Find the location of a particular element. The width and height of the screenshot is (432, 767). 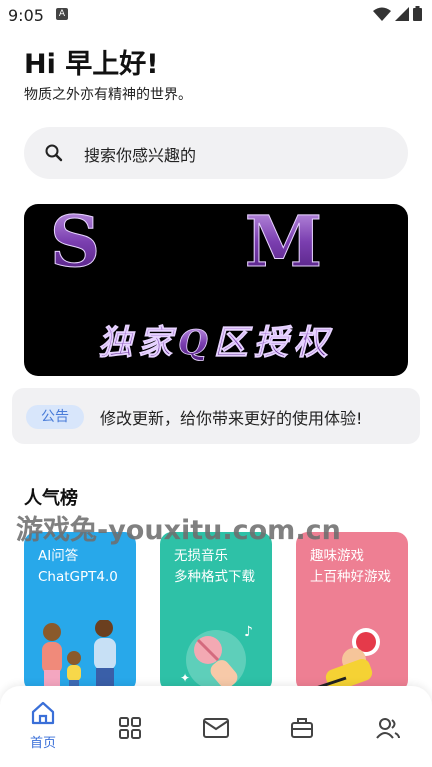

status-icons is located at coordinates (397, 13).